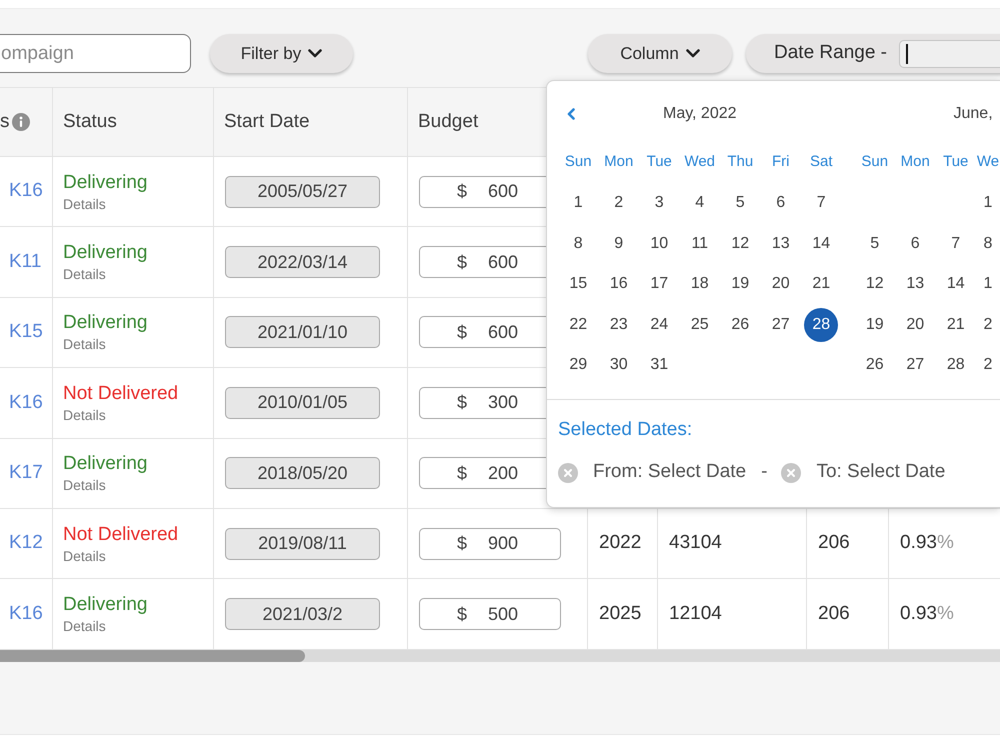  I want to click on table-cell-text: 12104, so click(695, 614).